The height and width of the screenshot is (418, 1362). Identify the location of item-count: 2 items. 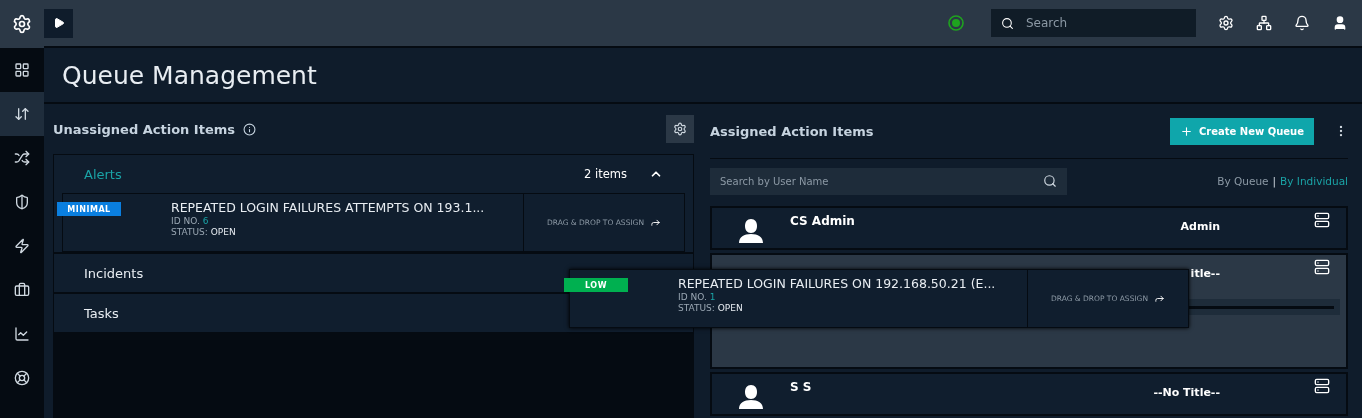
(605, 174).